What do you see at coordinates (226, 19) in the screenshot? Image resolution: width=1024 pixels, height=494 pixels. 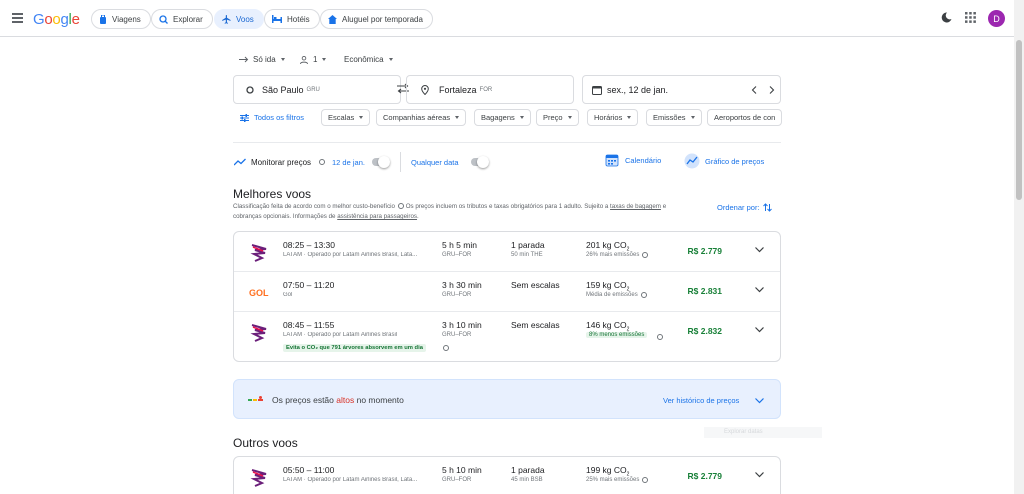 I see `plane-icon` at bounding box center [226, 19].